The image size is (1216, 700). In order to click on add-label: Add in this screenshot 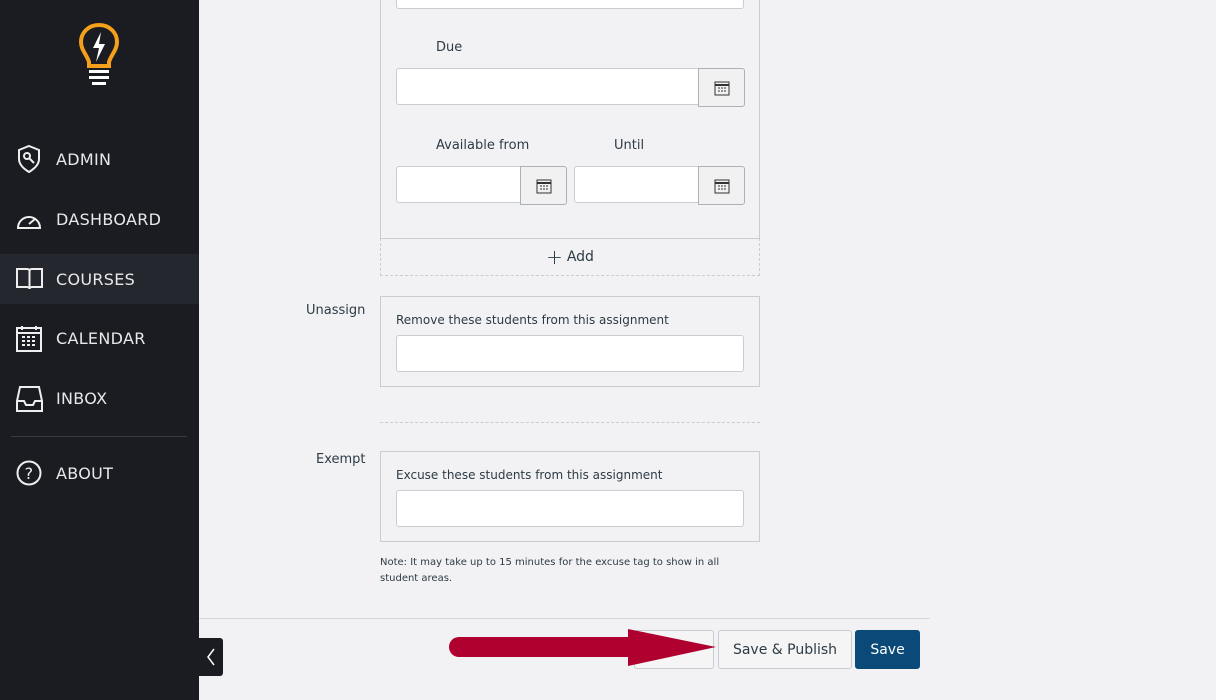, I will do `click(580, 257)`.